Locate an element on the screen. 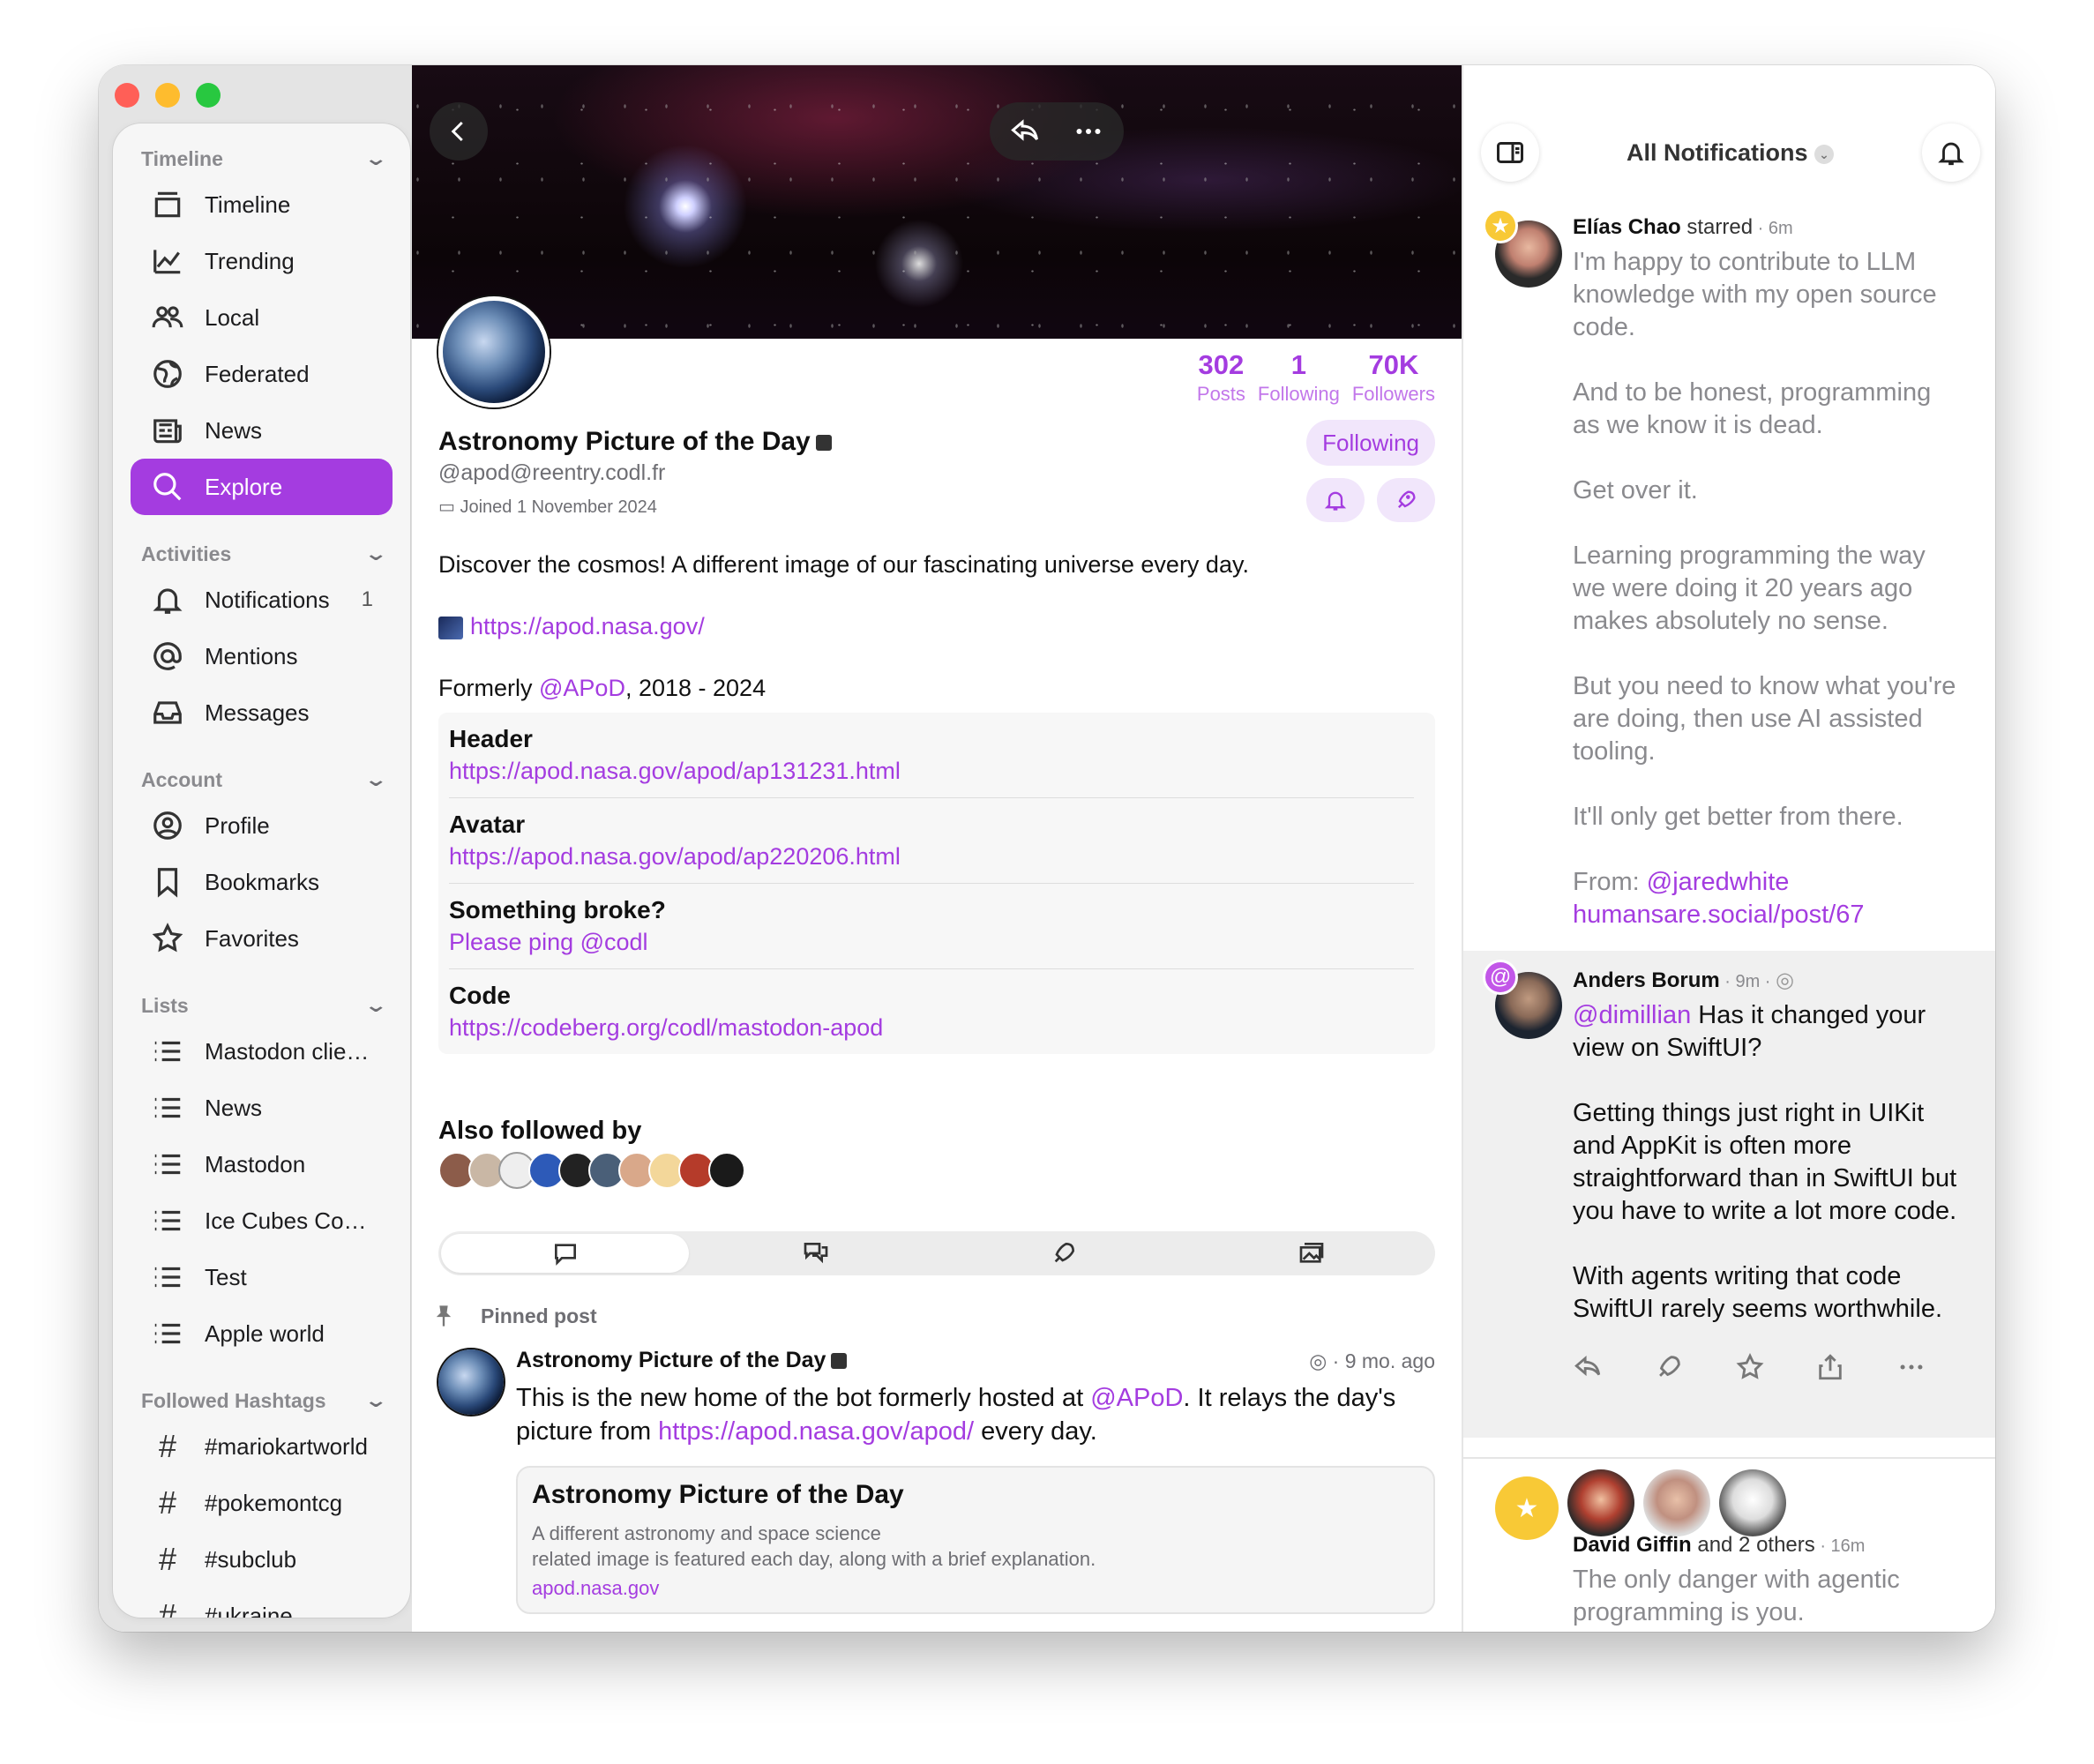 The width and height of the screenshot is (2094, 1764). list-icon is located at coordinates (167, 1107).